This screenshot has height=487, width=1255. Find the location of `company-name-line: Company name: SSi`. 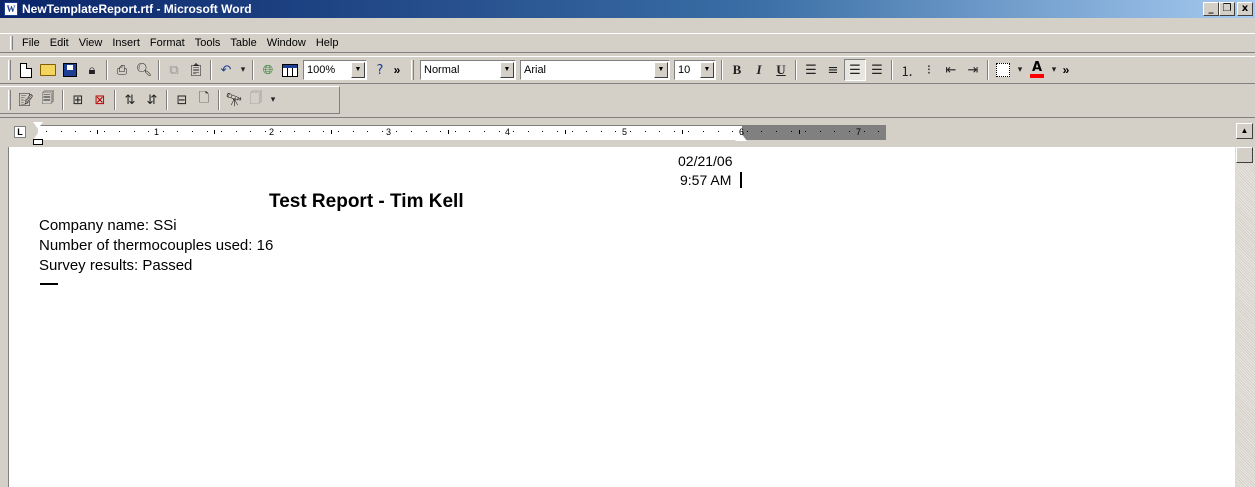

company-name-line: Company name: SSi is located at coordinates (108, 225).